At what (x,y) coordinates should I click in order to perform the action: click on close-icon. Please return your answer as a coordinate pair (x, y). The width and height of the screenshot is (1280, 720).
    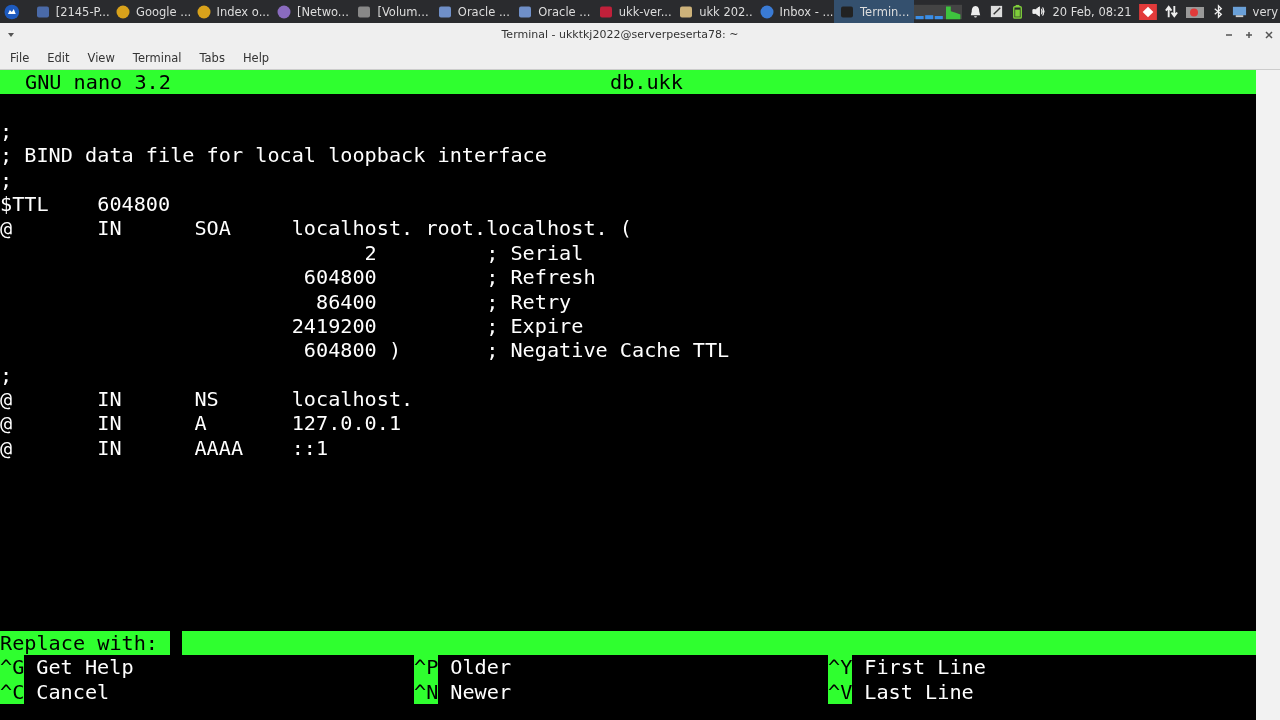
    Looking at the image, I should click on (1269, 34).